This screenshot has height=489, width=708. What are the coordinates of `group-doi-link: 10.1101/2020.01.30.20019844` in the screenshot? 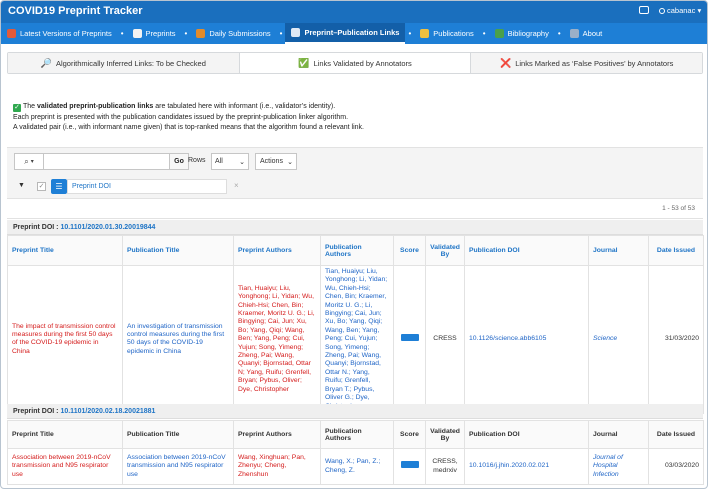 It's located at (107, 227).